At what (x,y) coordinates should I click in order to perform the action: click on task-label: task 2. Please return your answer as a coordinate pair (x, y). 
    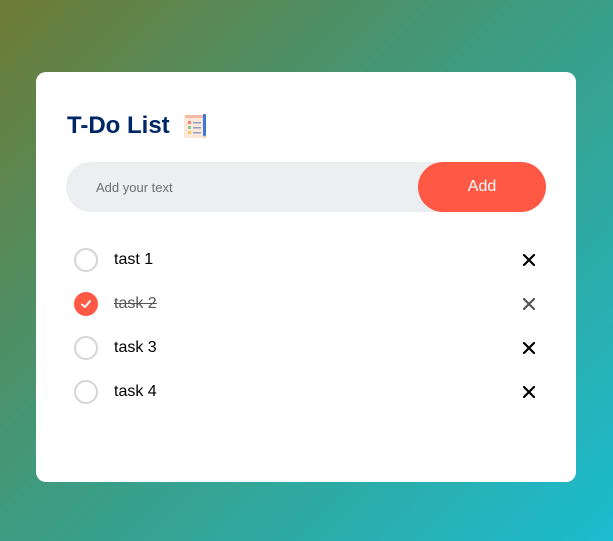
    Looking at the image, I should click on (135, 303).